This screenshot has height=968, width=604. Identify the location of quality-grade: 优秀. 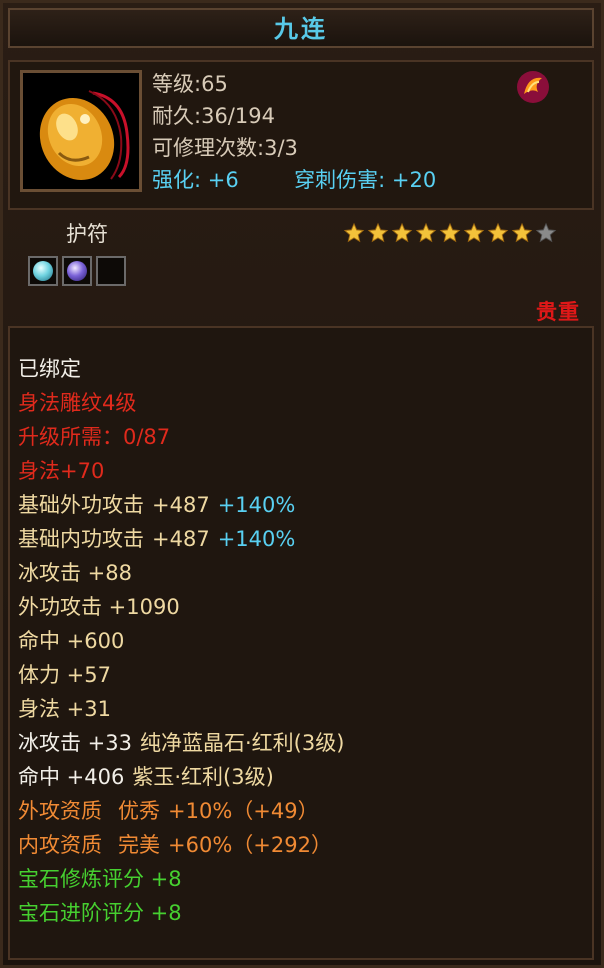
(139, 811).